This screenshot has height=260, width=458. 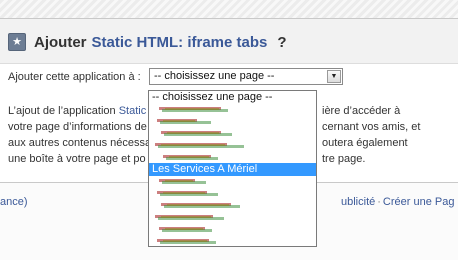 I want to click on background-stripes, so click(x=229, y=9).